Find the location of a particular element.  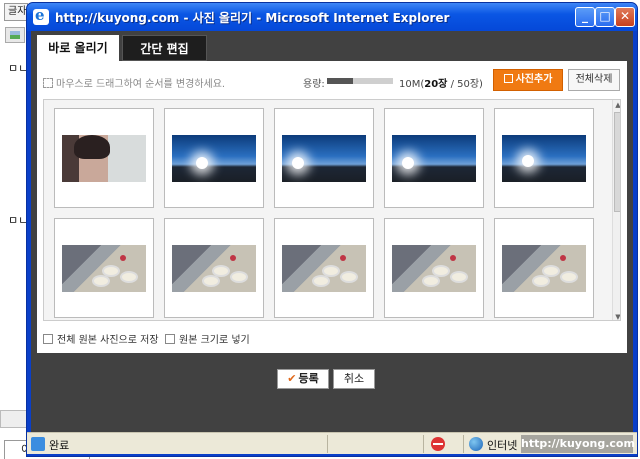

person-hair is located at coordinates (92, 147).